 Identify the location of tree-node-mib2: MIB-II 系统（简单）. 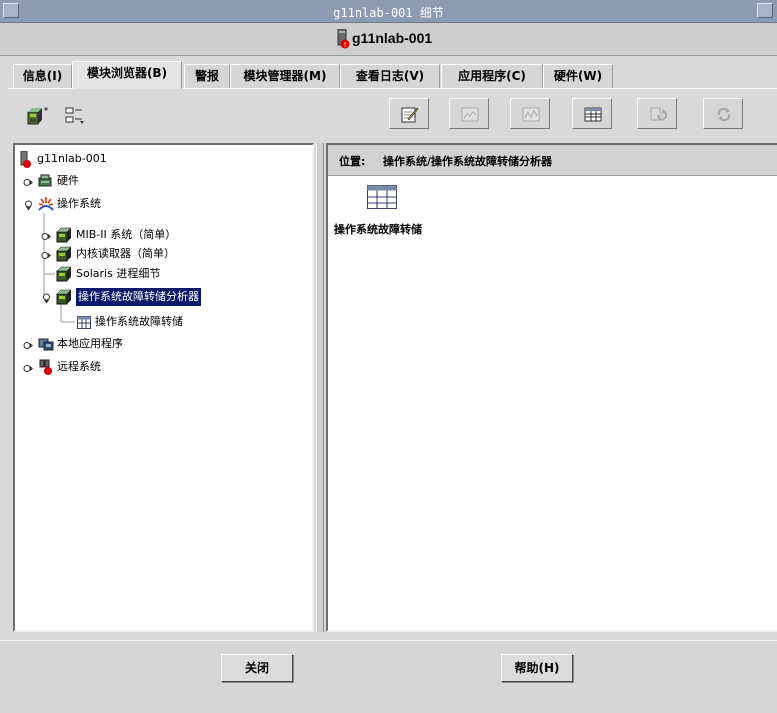
(163, 235).